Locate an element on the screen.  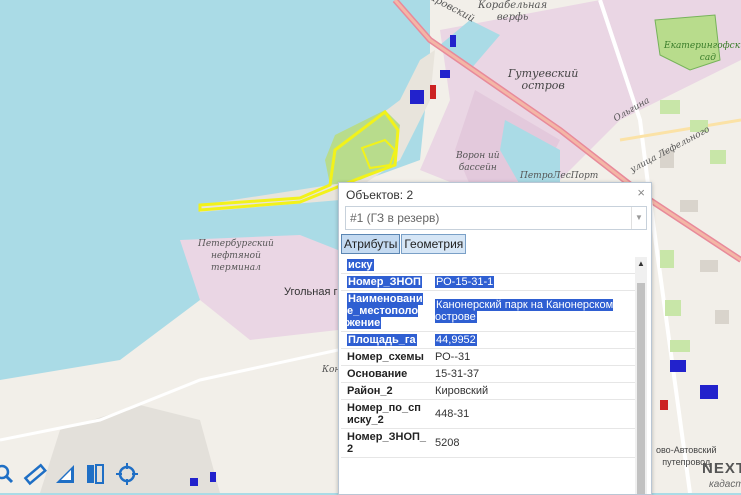
attribute-key-text: Площадь_га is located at coordinates (382, 340).